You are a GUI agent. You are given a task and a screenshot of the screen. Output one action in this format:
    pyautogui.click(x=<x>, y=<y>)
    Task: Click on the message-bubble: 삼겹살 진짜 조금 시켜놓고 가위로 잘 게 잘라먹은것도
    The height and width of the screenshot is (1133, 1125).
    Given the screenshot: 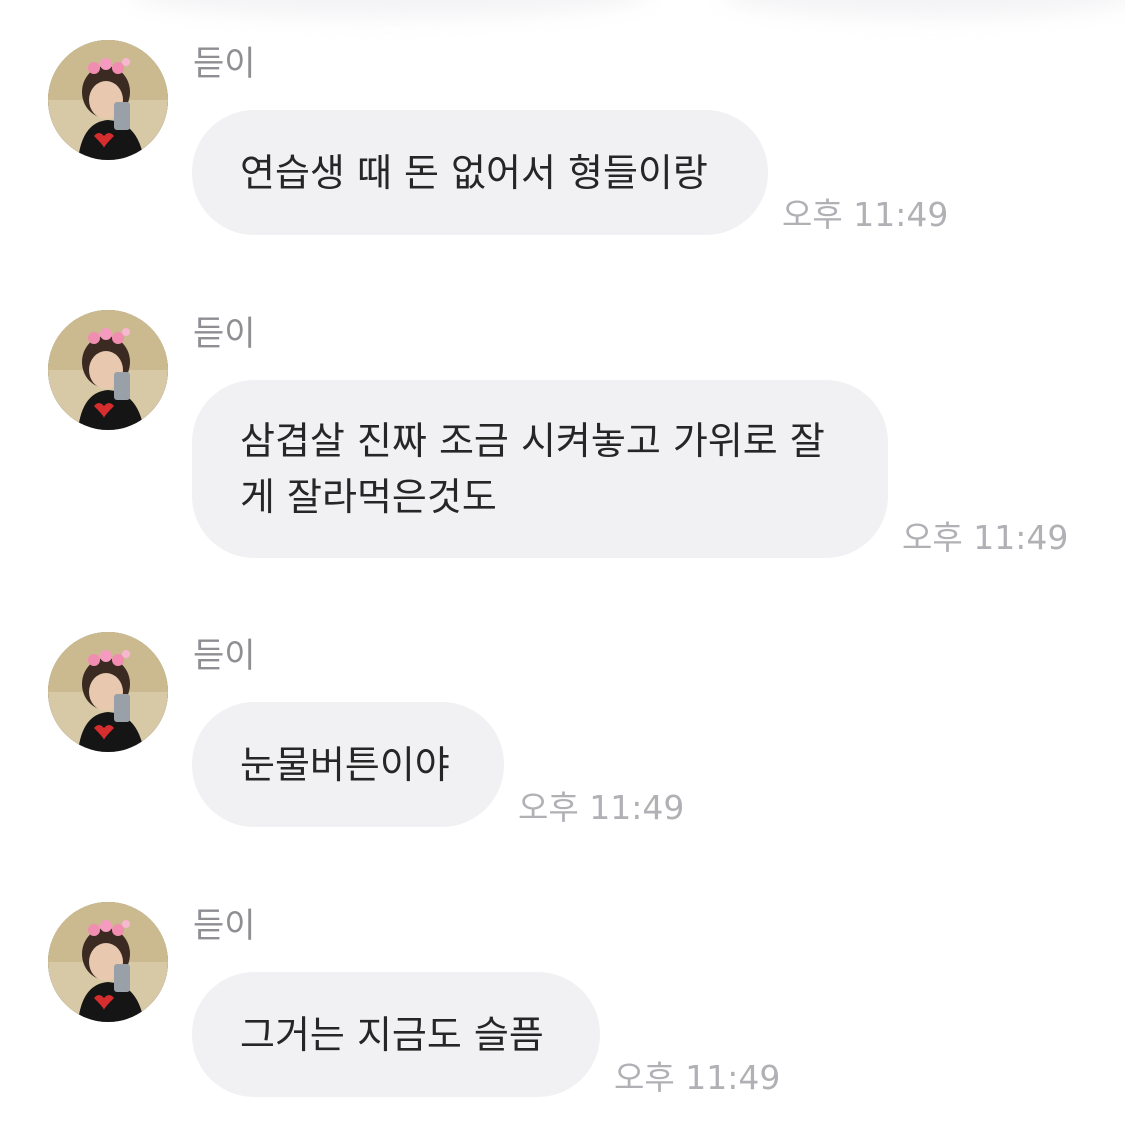 What is the action you would take?
    pyautogui.click(x=540, y=469)
    